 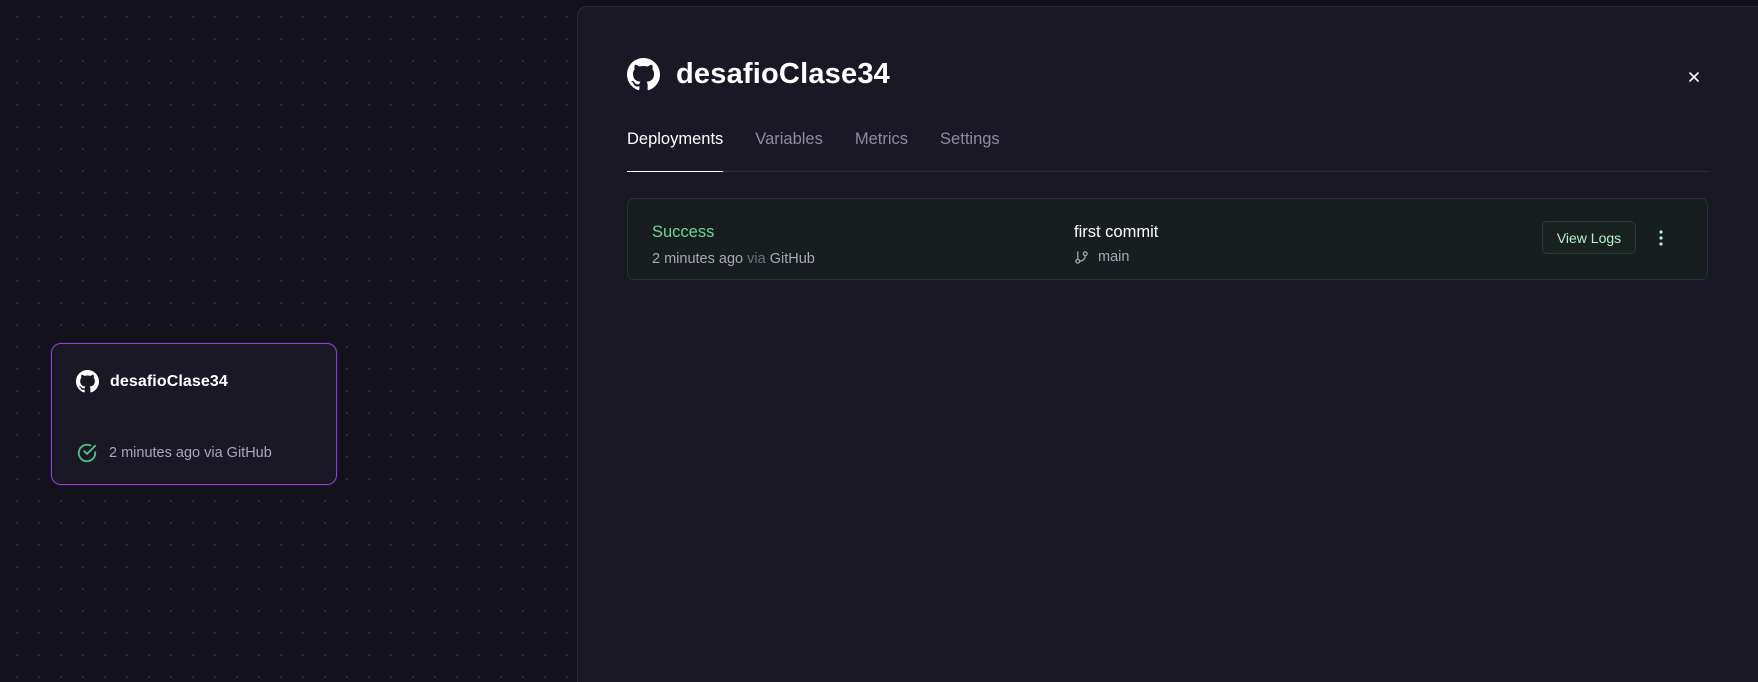 I want to click on check-circle-icon, so click(x=87, y=453).